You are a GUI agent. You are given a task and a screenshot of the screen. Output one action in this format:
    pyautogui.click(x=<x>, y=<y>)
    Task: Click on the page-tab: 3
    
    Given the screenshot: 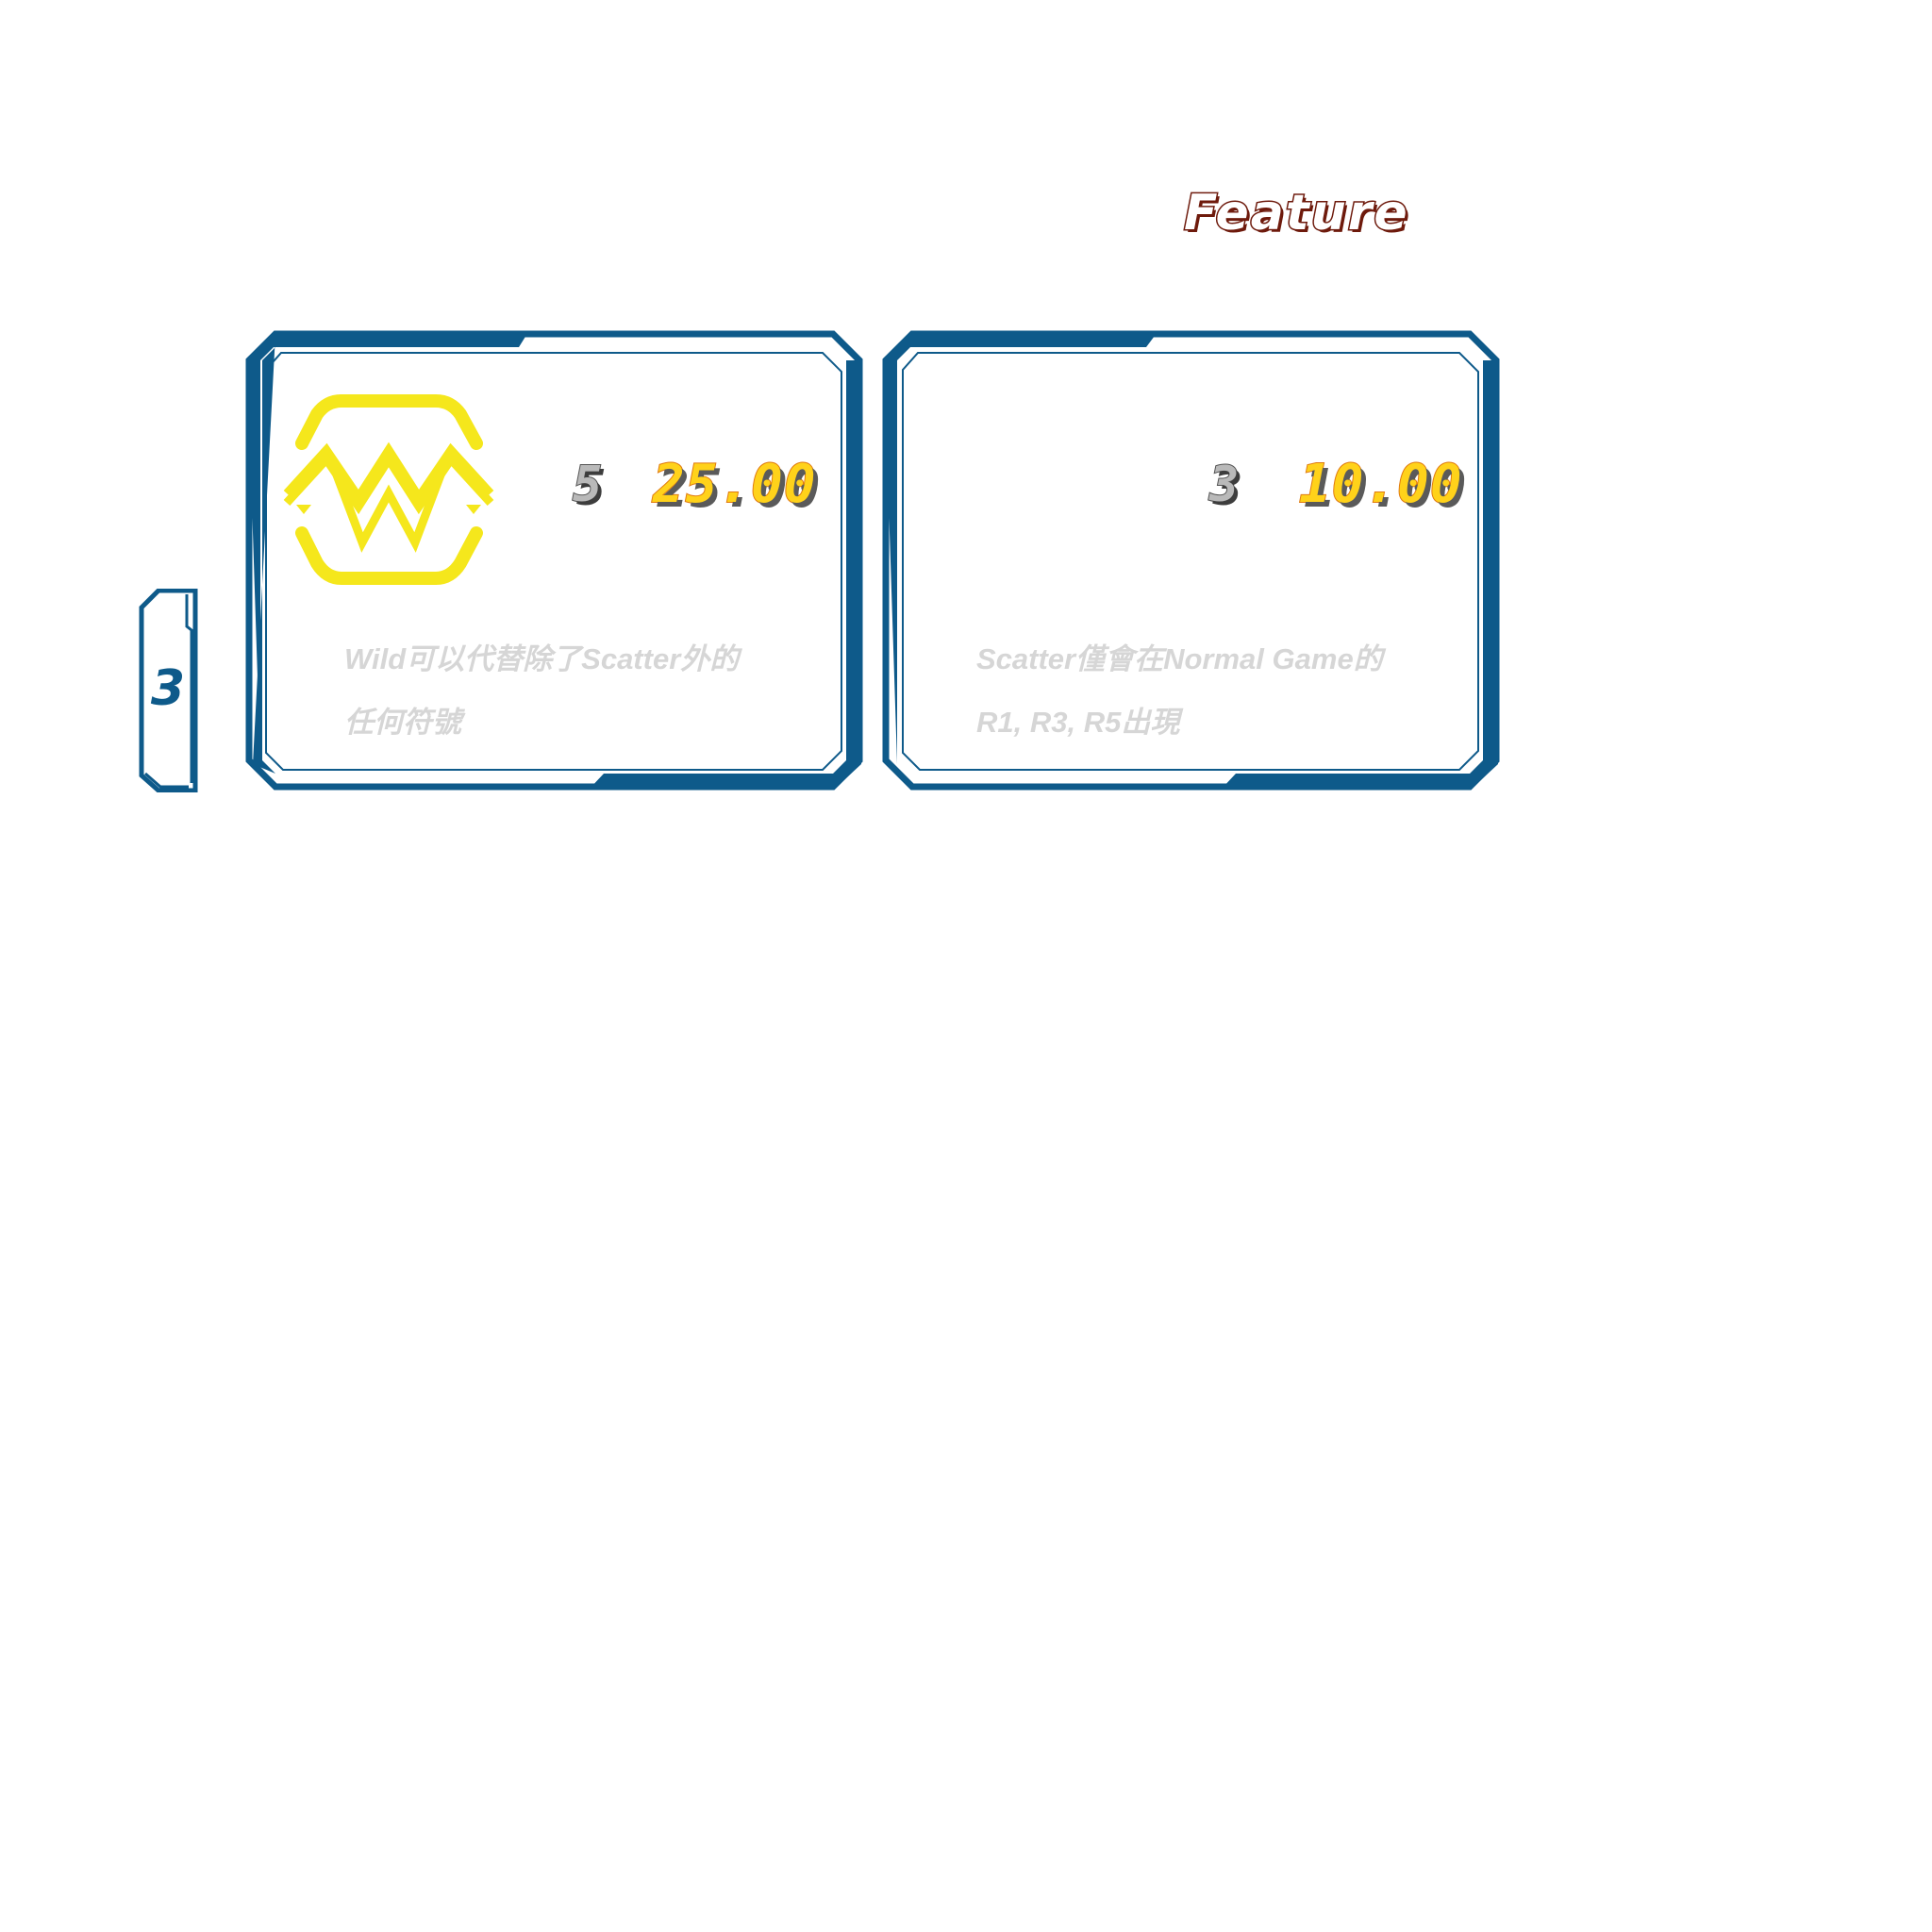 What is the action you would take?
    pyautogui.click(x=168, y=691)
    